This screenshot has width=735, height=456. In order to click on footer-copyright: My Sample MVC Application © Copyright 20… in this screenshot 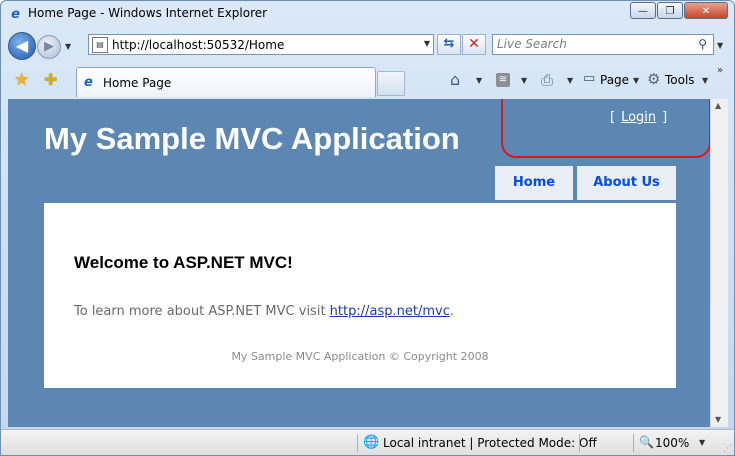, I will do `click(360, 356)`.